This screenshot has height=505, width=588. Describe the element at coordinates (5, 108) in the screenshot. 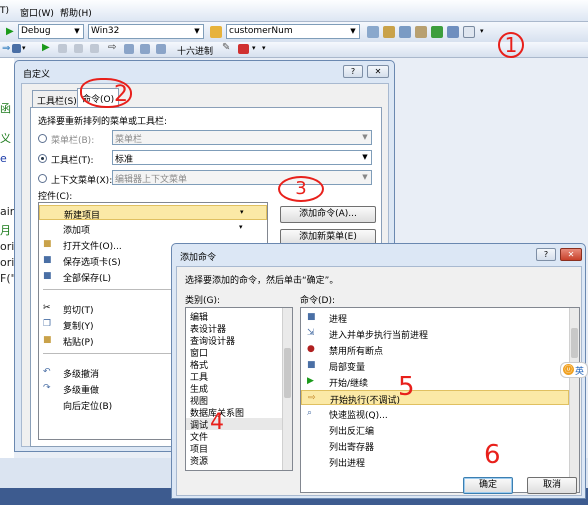

I see `editor-line: 函` at that location.